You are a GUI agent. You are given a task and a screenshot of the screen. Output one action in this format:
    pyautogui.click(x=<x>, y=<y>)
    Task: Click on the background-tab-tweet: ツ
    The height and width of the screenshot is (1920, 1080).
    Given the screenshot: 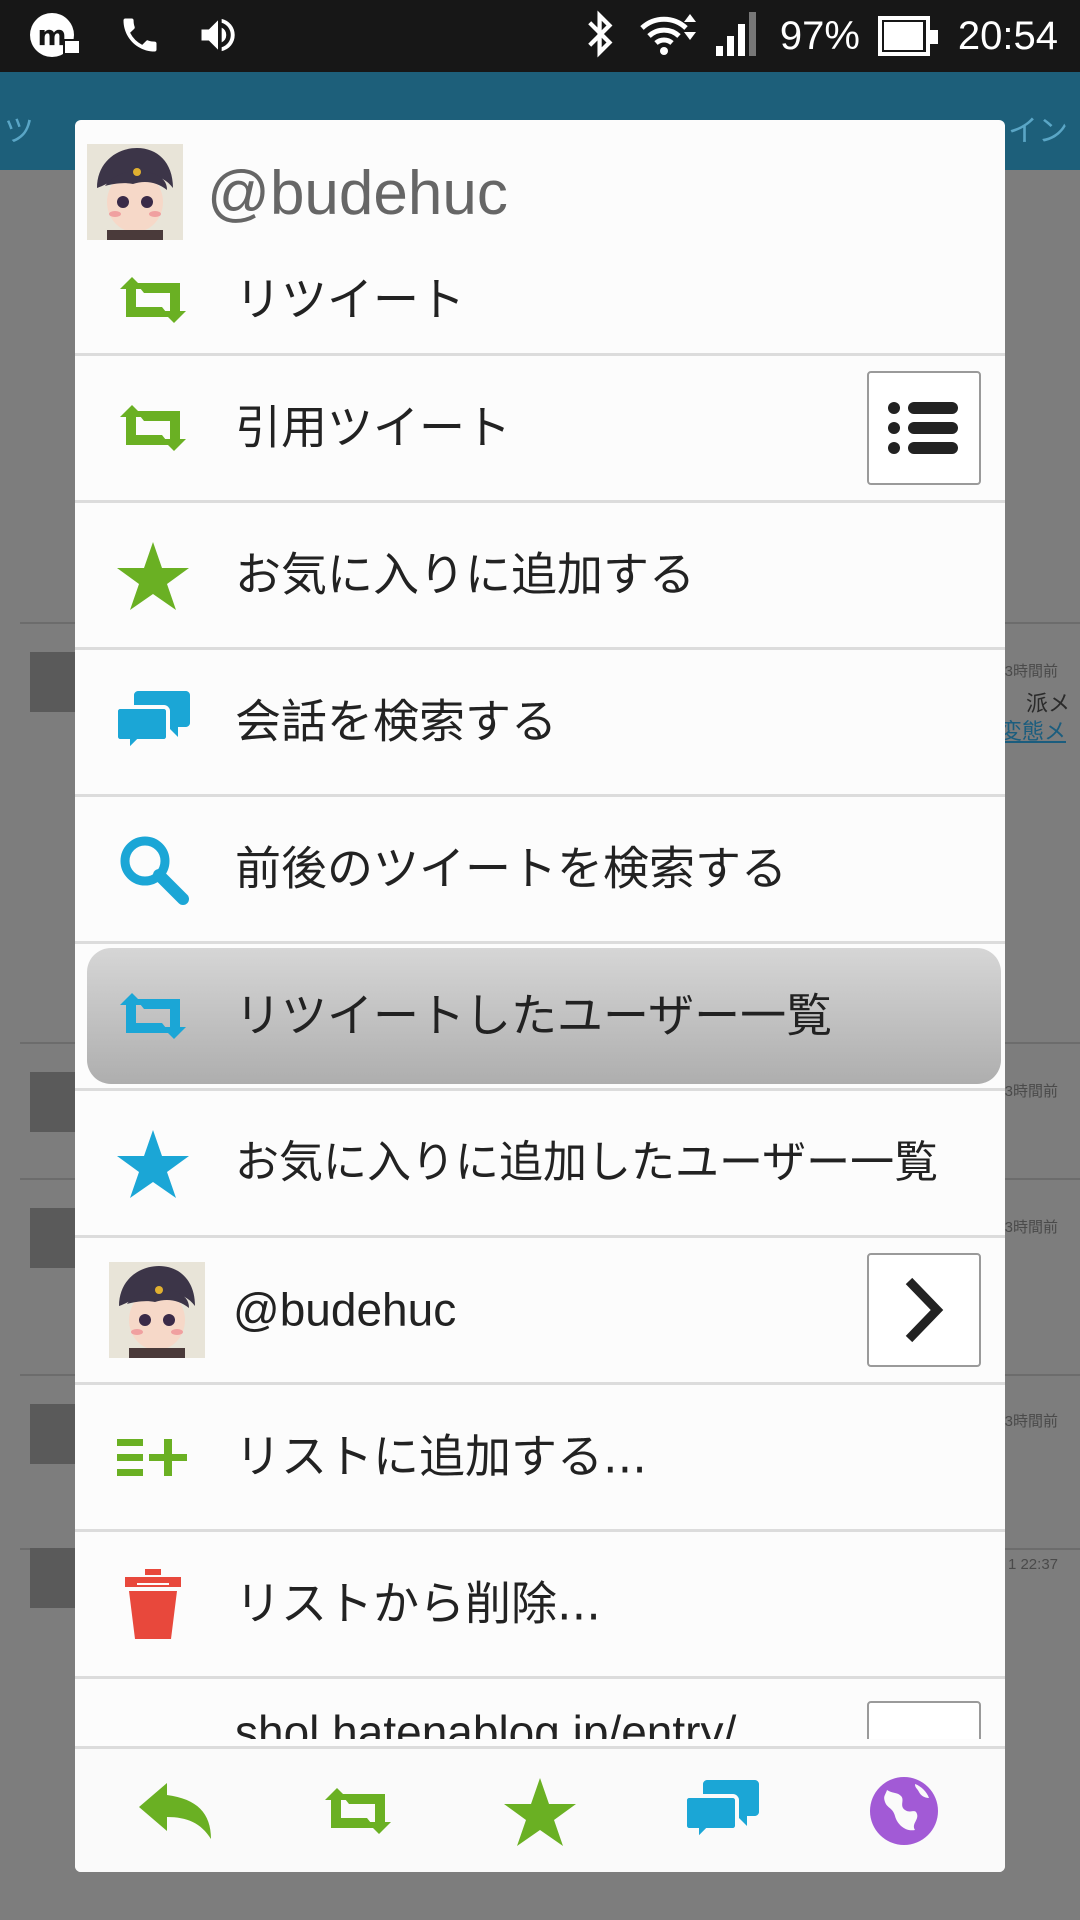 What is the action you would take?
    pyautogui.click(x=19, y=131)
    